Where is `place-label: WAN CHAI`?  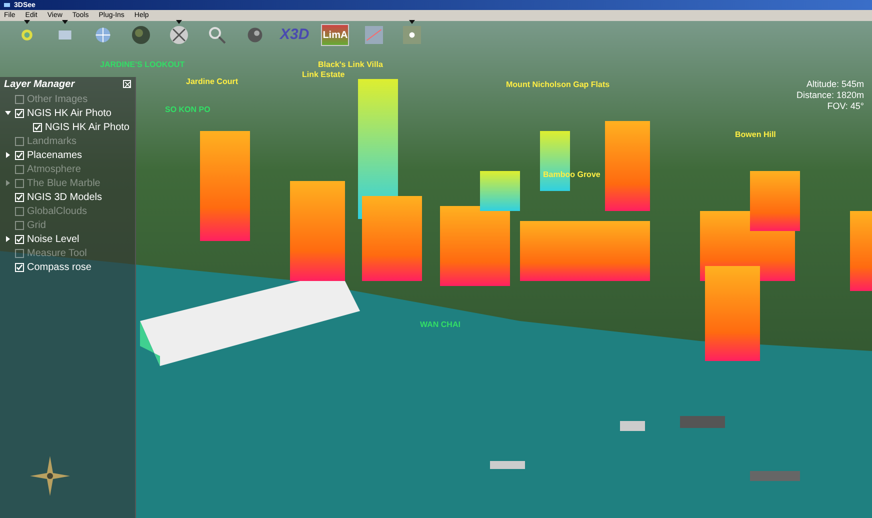
place-label: WAN CHAI is located at coordinates (440, 325).